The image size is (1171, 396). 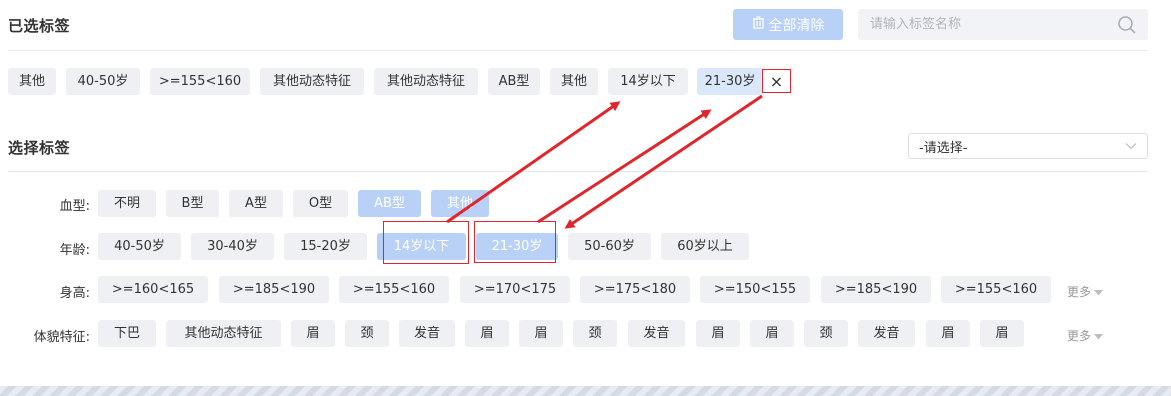 I want to click on choose-divider, so click(x=578, y=171).